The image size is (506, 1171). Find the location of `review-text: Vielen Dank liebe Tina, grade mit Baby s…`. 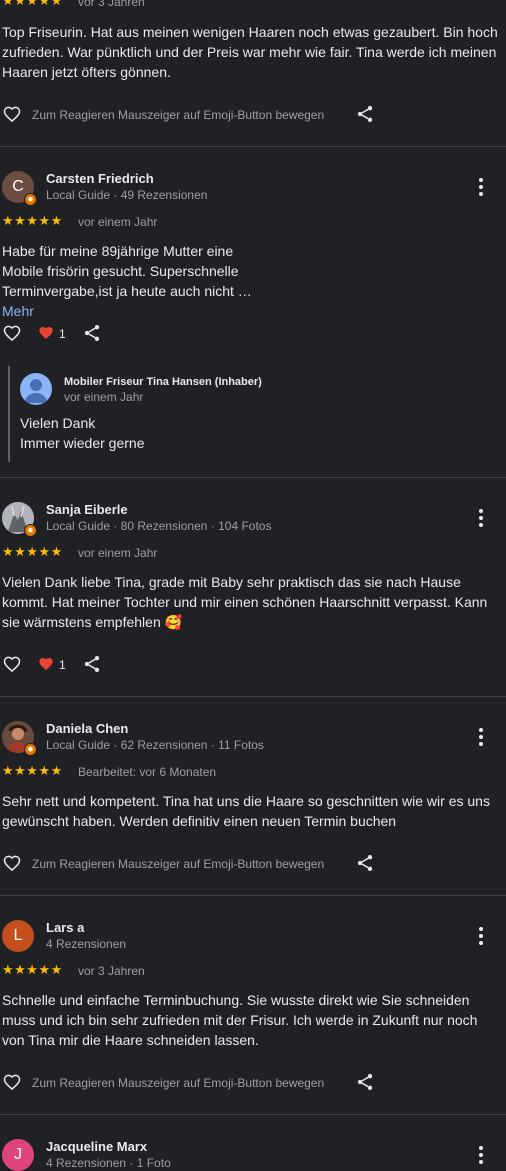

review-text: Vielen Dank liebe Tina, grade mit Baby s… is located at coordinates (245, 602).